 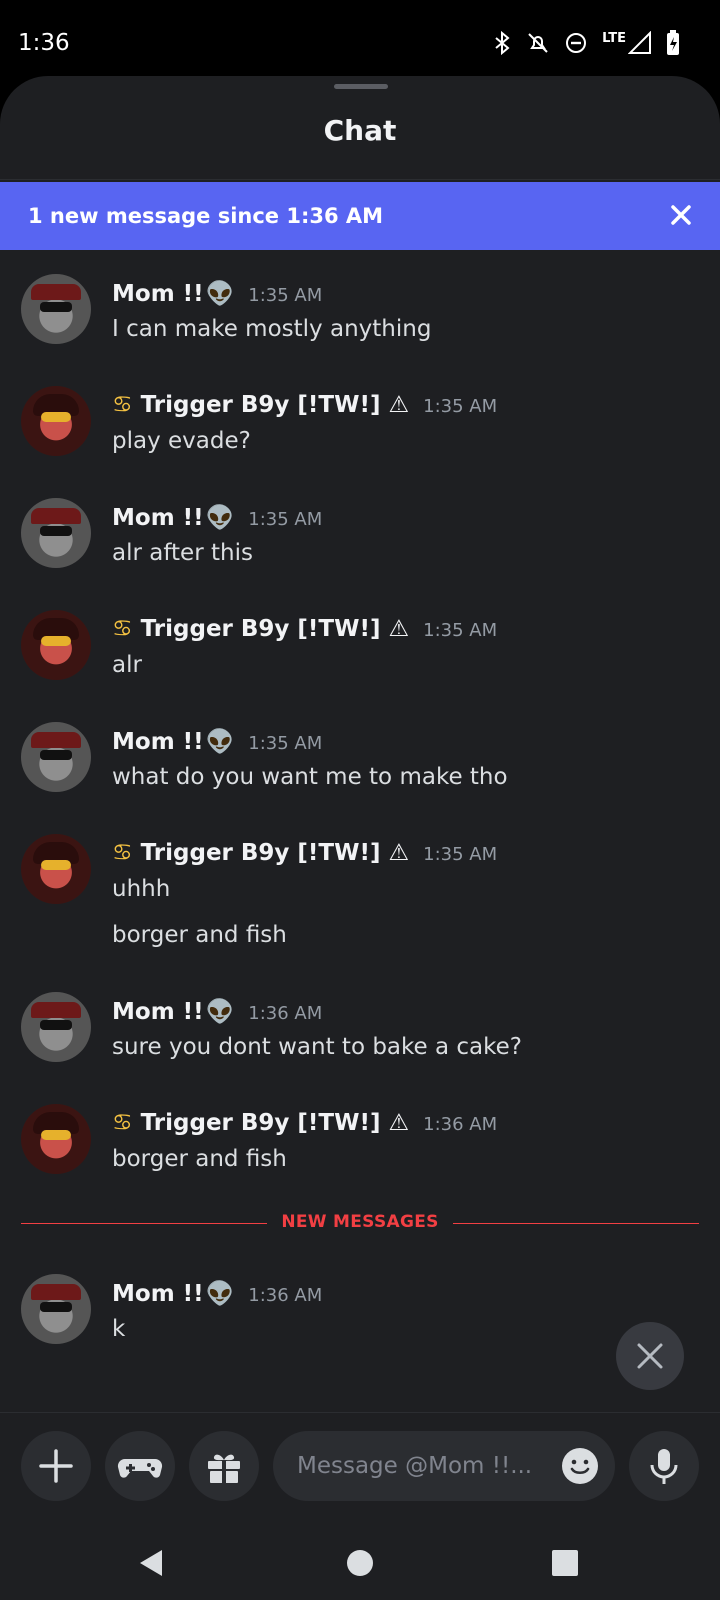 I want to click on message-text: what do you want me to make tho, so click(x=310, y=777).